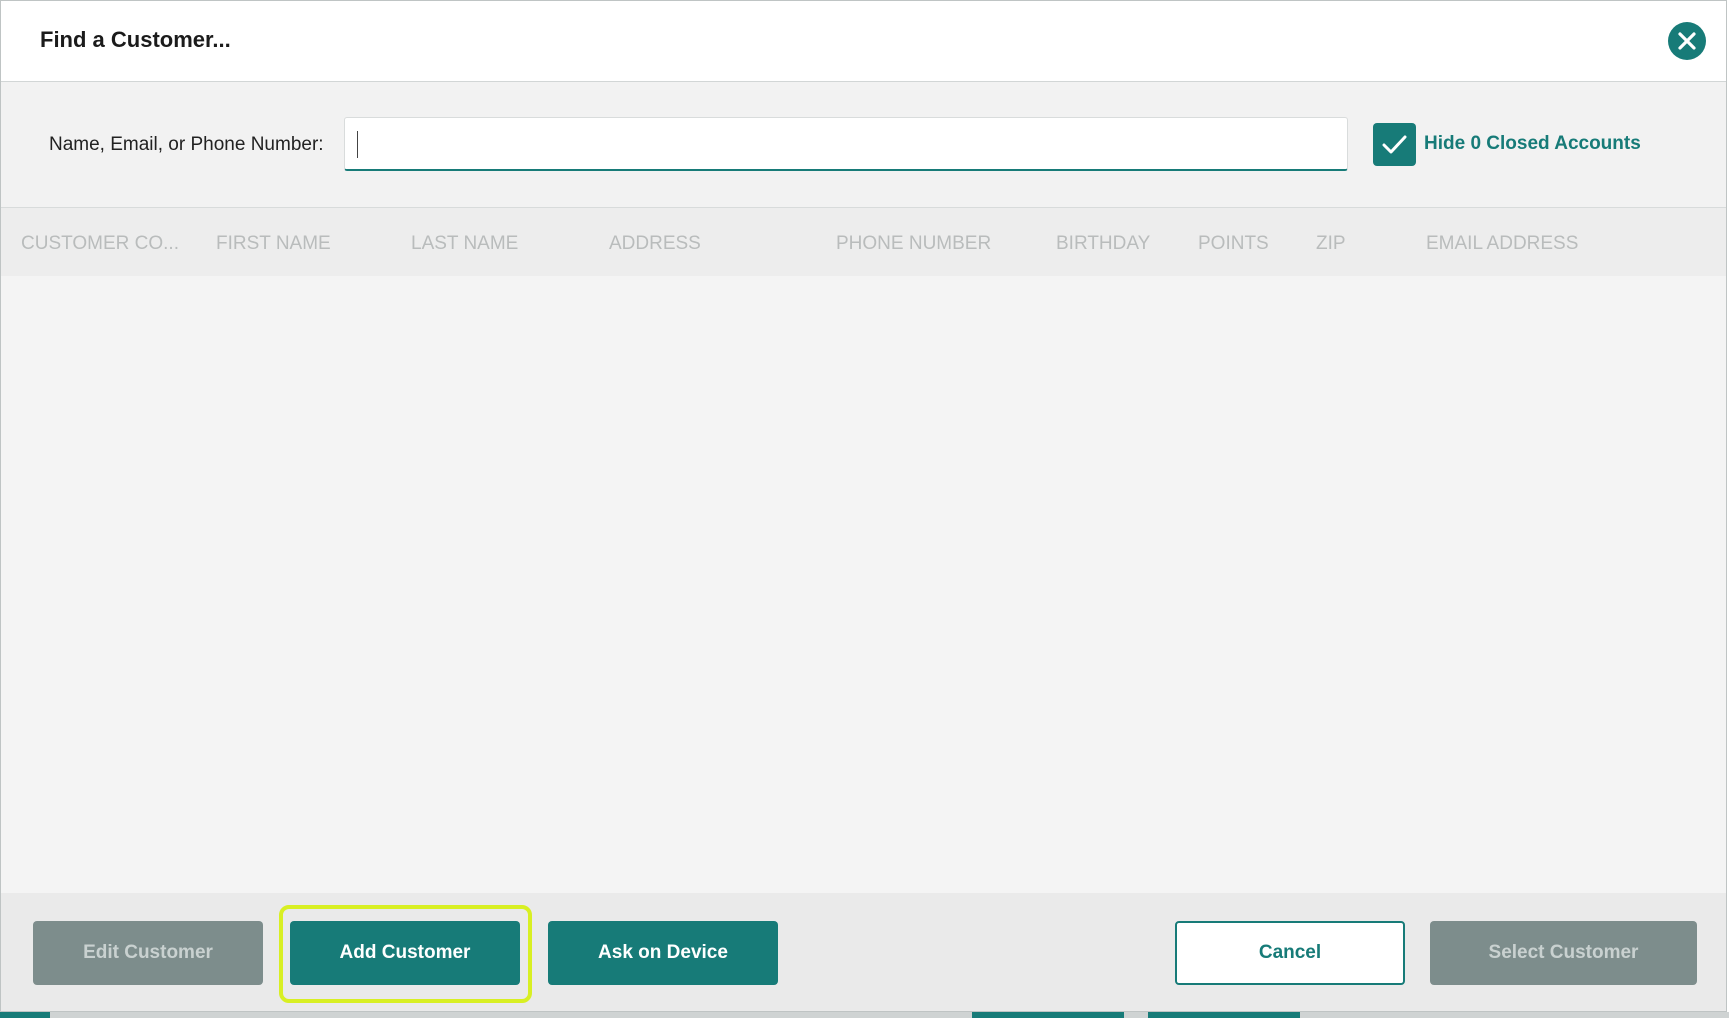 This screenshot has width=1729, height=1018. What do you see at coordinates (1563, 953) in the screenshot?
I see `select-customer-button: Select Customer` at bounding box center [1563, 953].